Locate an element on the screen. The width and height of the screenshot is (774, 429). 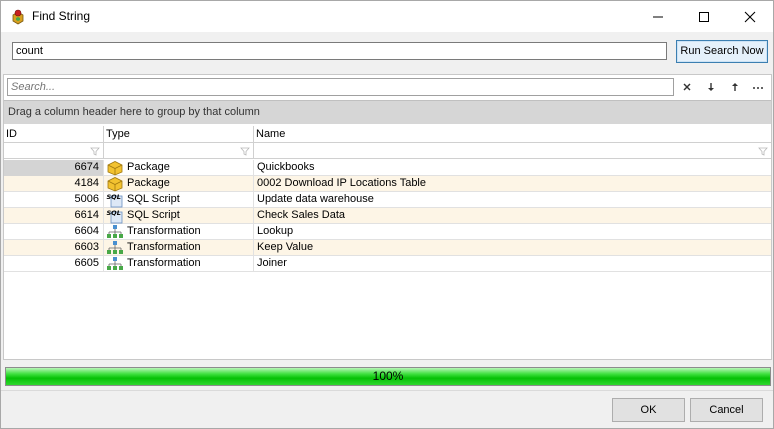
table-row: 6603 Transformation Keep Value is located at coordinates (387, 248).